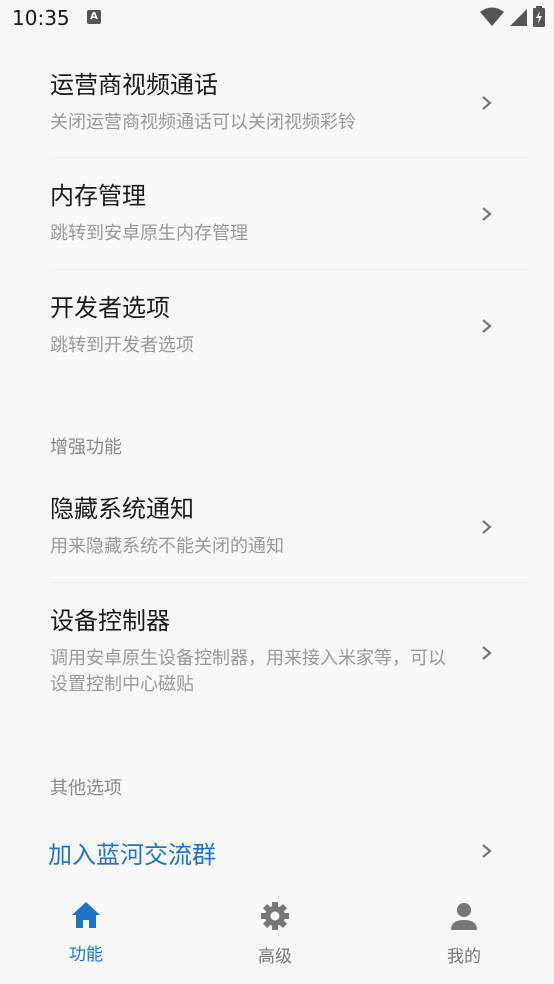  I want to click on status-time: 10:35, so click(41, 18).